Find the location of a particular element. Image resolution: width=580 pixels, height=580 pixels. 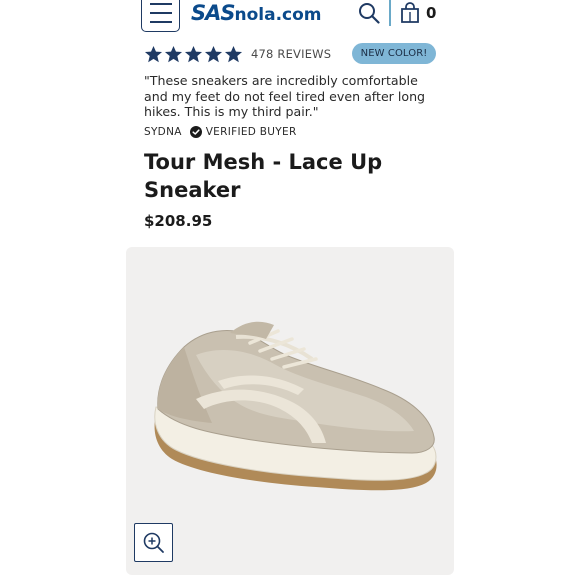

cart-count: 0 is located at coordinates (431, 13).